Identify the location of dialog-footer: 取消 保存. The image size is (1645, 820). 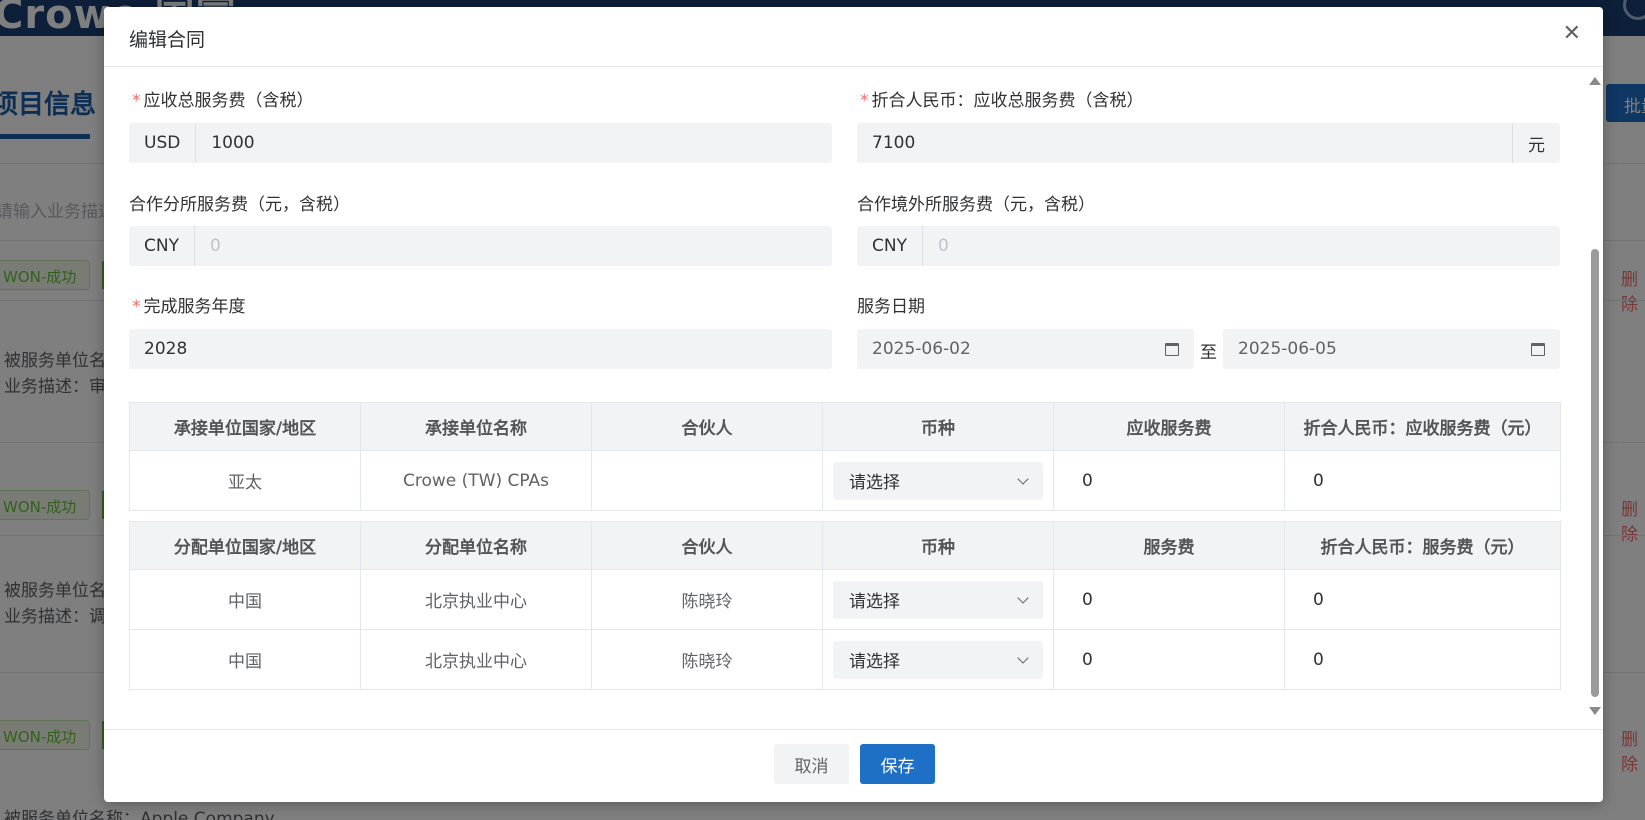
(853, 765).